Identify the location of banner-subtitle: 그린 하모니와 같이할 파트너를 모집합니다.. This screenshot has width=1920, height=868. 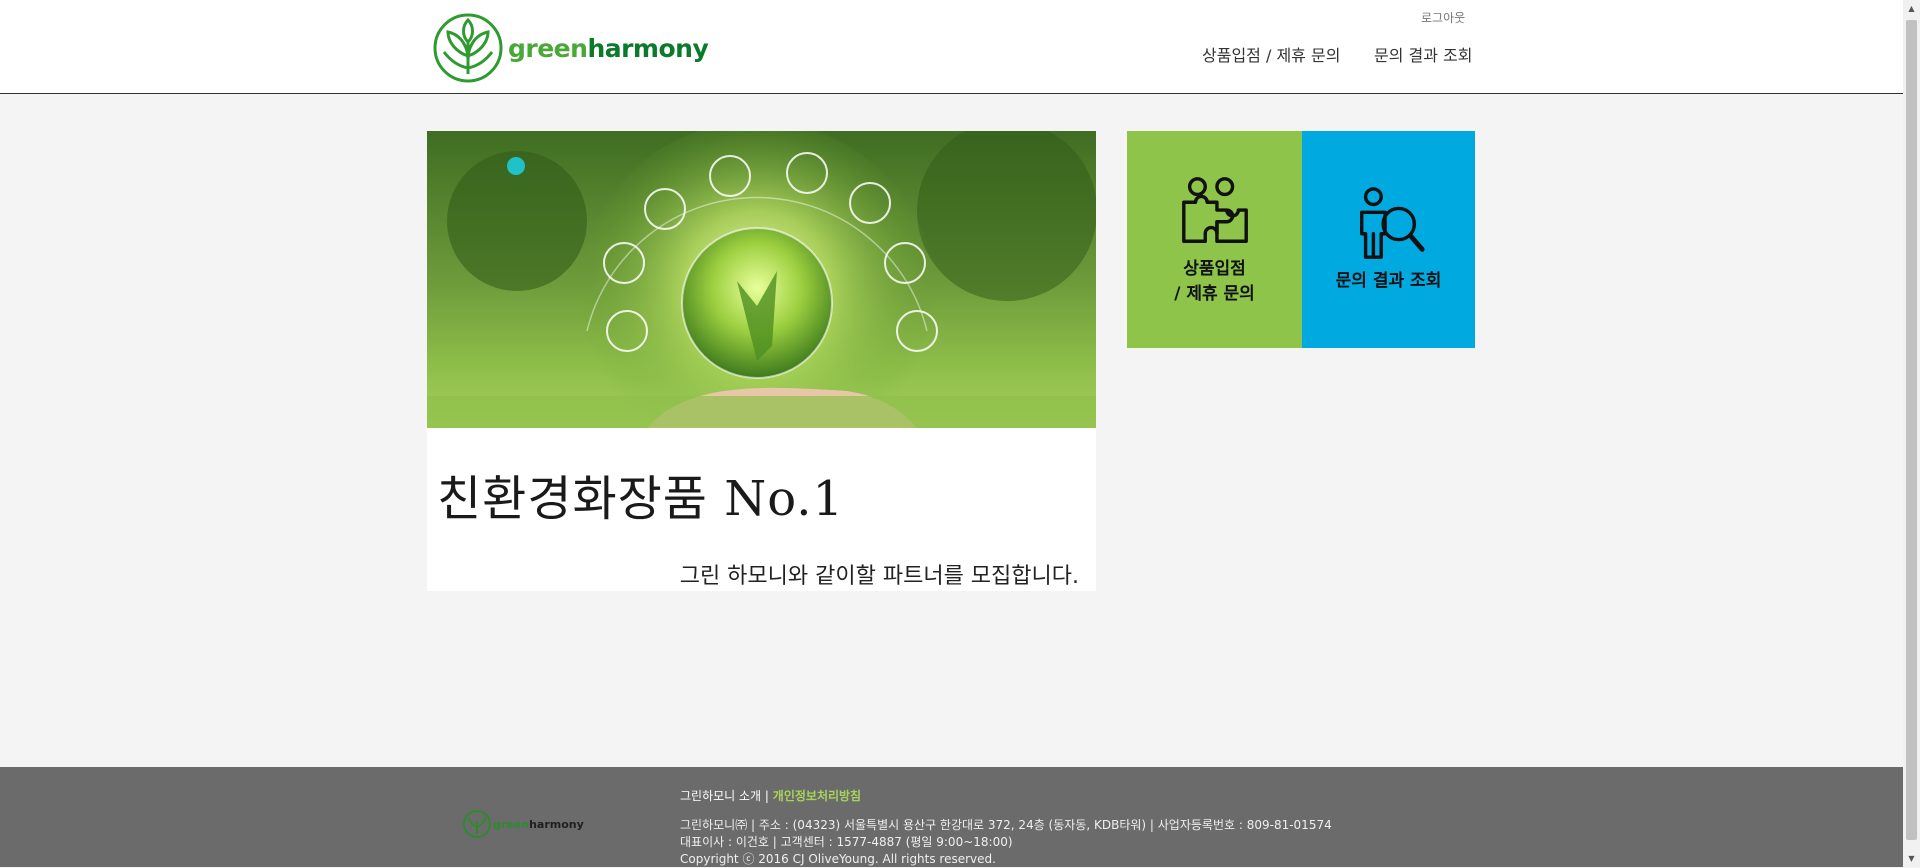
(879, 576).